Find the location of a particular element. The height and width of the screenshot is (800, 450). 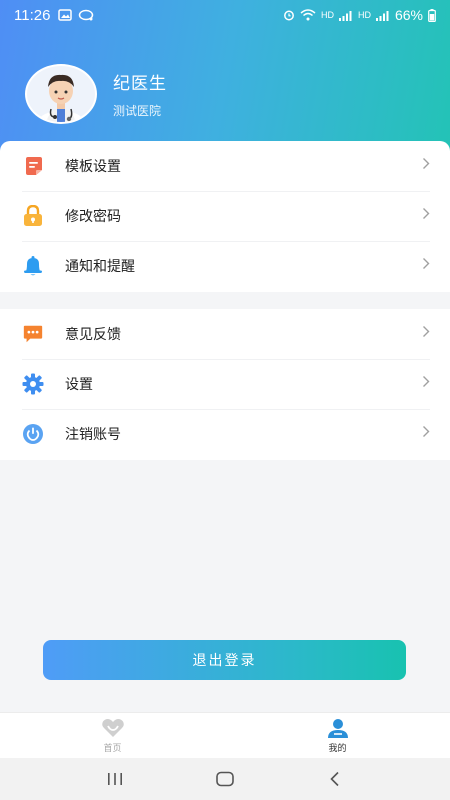

tab-bar: 首页 我的 is located at coordinates (225, 735).